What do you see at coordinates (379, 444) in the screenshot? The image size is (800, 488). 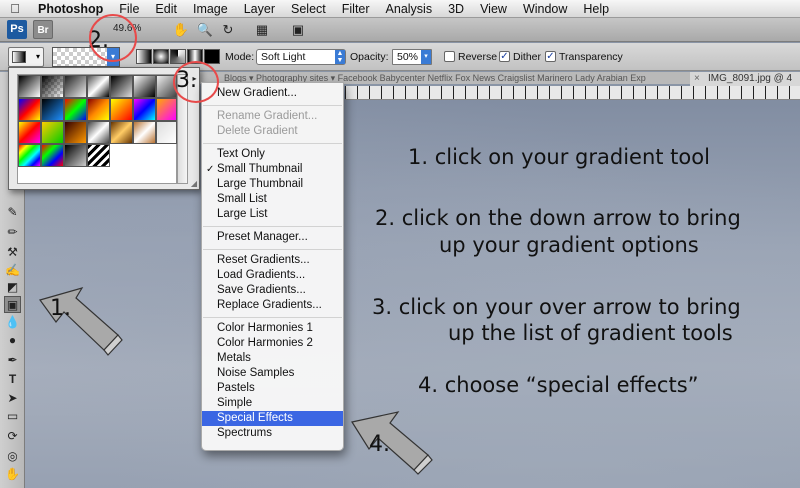 I see `step-4-label: 4.` at bounding box center [379, 444].